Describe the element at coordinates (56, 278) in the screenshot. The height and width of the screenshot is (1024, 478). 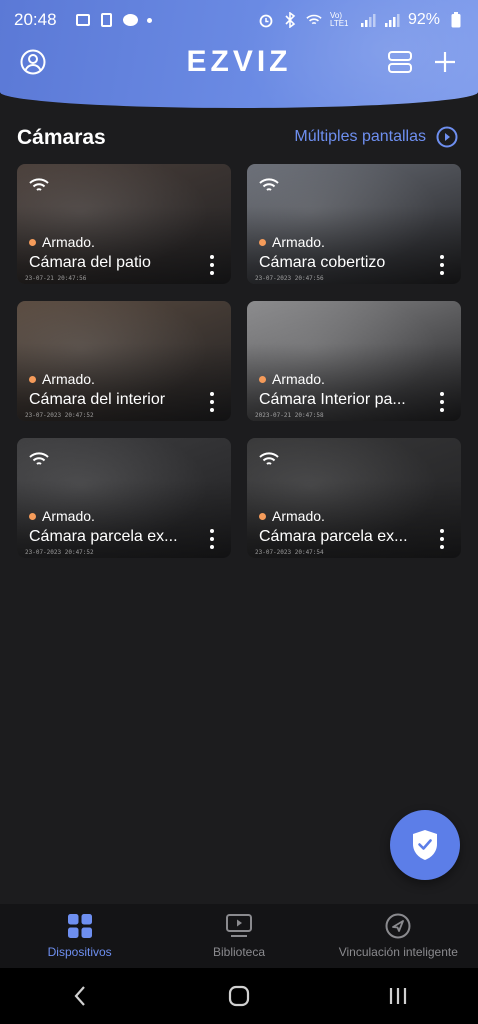
I see `camera-timestamp: 23-07-21 20:47:56` at that location.